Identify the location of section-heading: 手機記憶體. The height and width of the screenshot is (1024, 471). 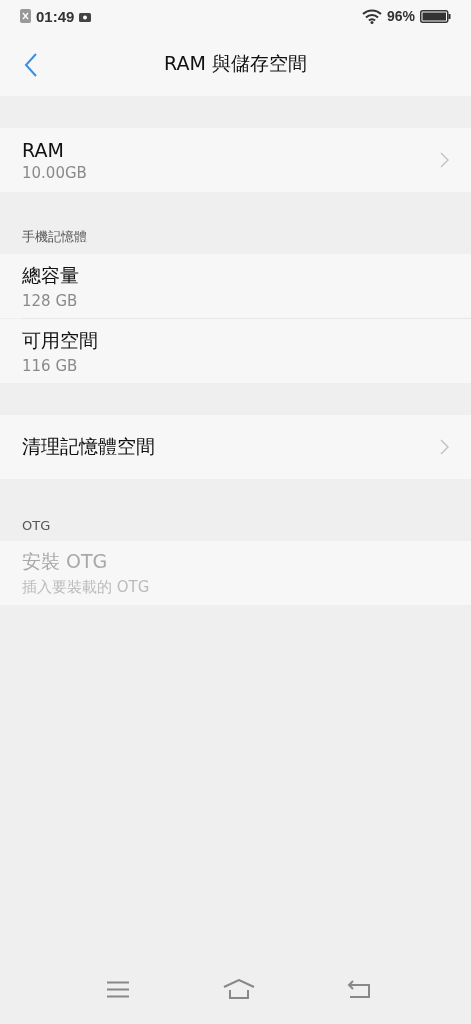
(54, 237).